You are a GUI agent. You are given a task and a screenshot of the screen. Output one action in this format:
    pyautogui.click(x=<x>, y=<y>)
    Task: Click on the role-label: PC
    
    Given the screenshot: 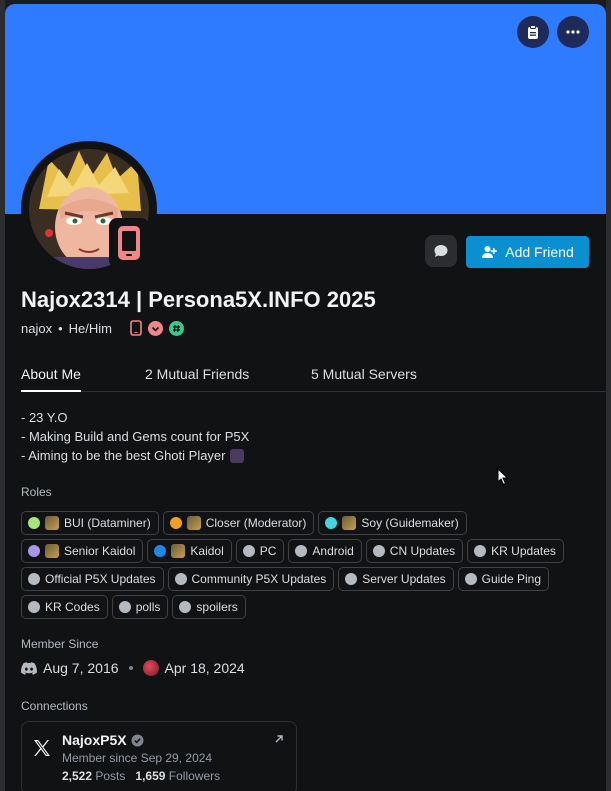 What is the action you would take?
    pyautogui.click(x=268, y=551)
    